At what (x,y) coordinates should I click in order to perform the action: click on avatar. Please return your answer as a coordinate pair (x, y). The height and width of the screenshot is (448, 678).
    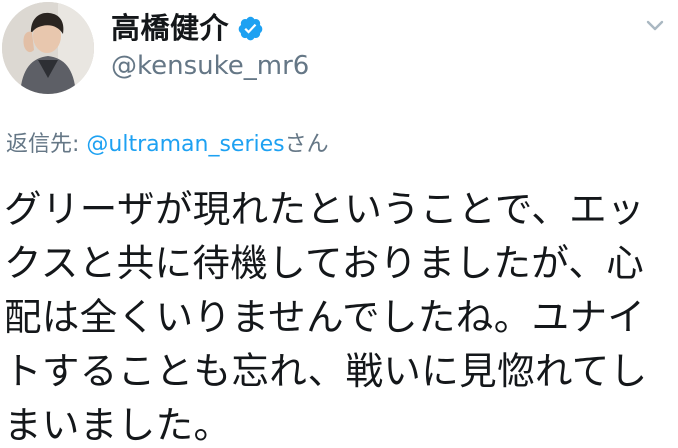
    Looking at the image, I should click on (48, 48).